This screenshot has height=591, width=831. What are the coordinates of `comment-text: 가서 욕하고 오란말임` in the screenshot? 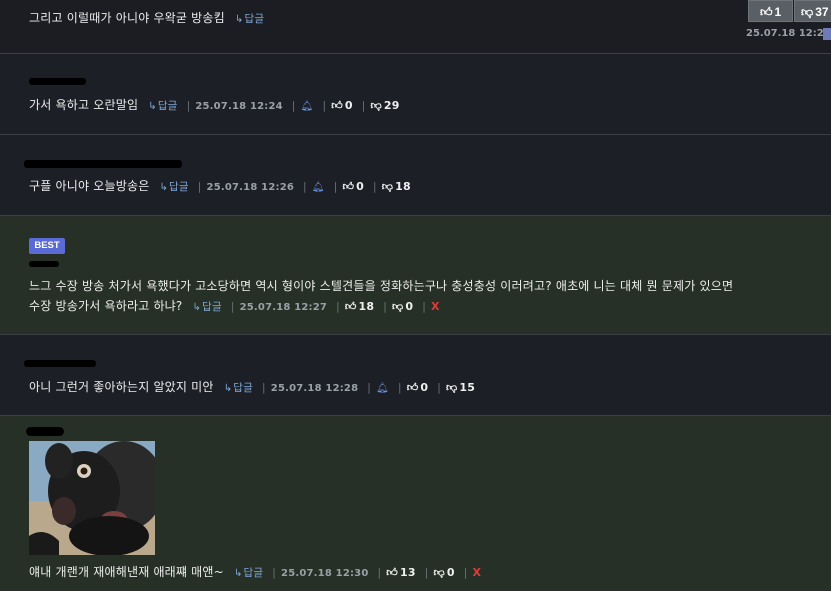 It's located at (84, 105).